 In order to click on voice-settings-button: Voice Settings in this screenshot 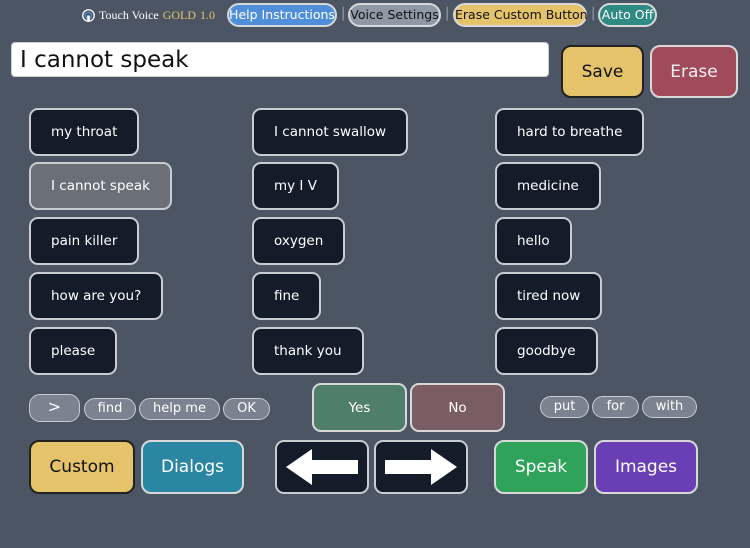, I will do `click(394, 15)`.